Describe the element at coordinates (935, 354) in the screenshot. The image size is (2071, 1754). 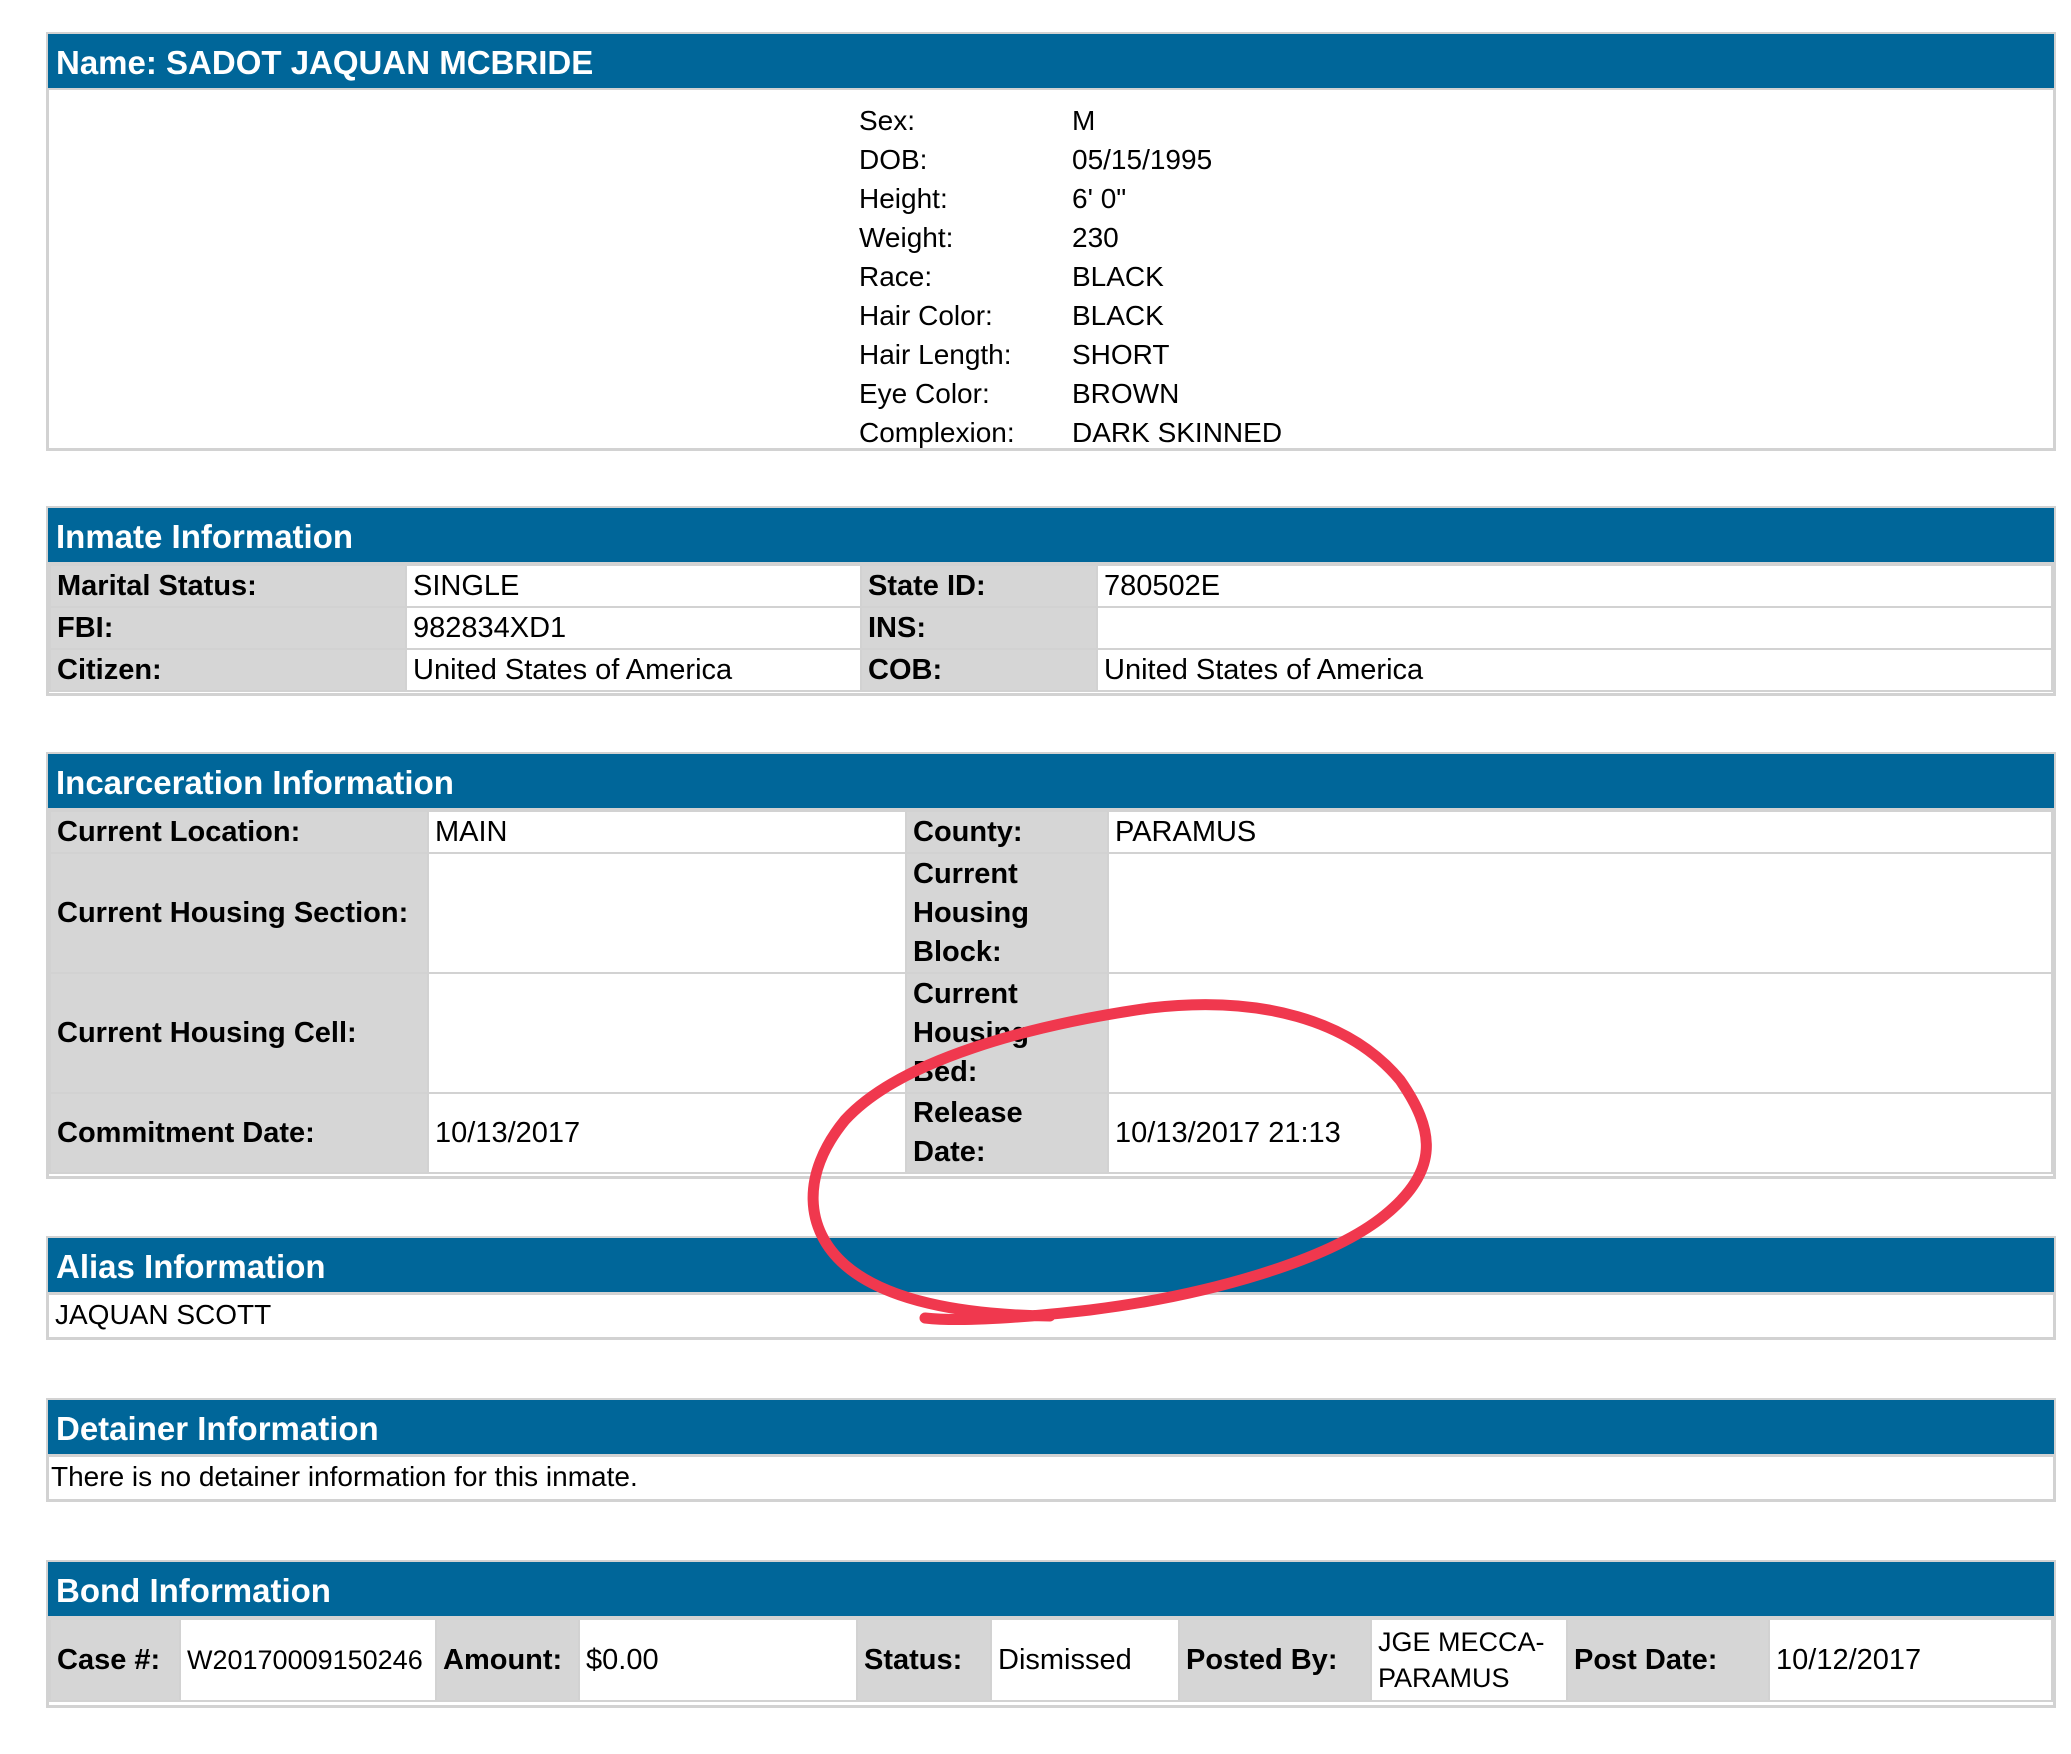
I see `detail-label: Hair Length:` at that location.